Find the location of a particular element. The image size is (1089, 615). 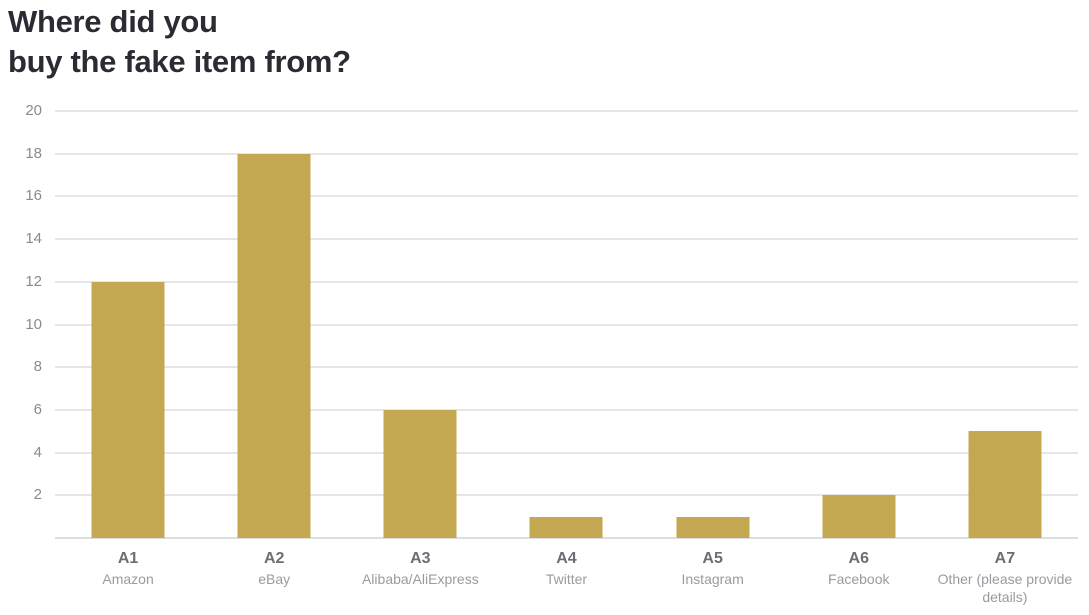

y-axis-tick-label: 2 is located at coordinates (37, 495).